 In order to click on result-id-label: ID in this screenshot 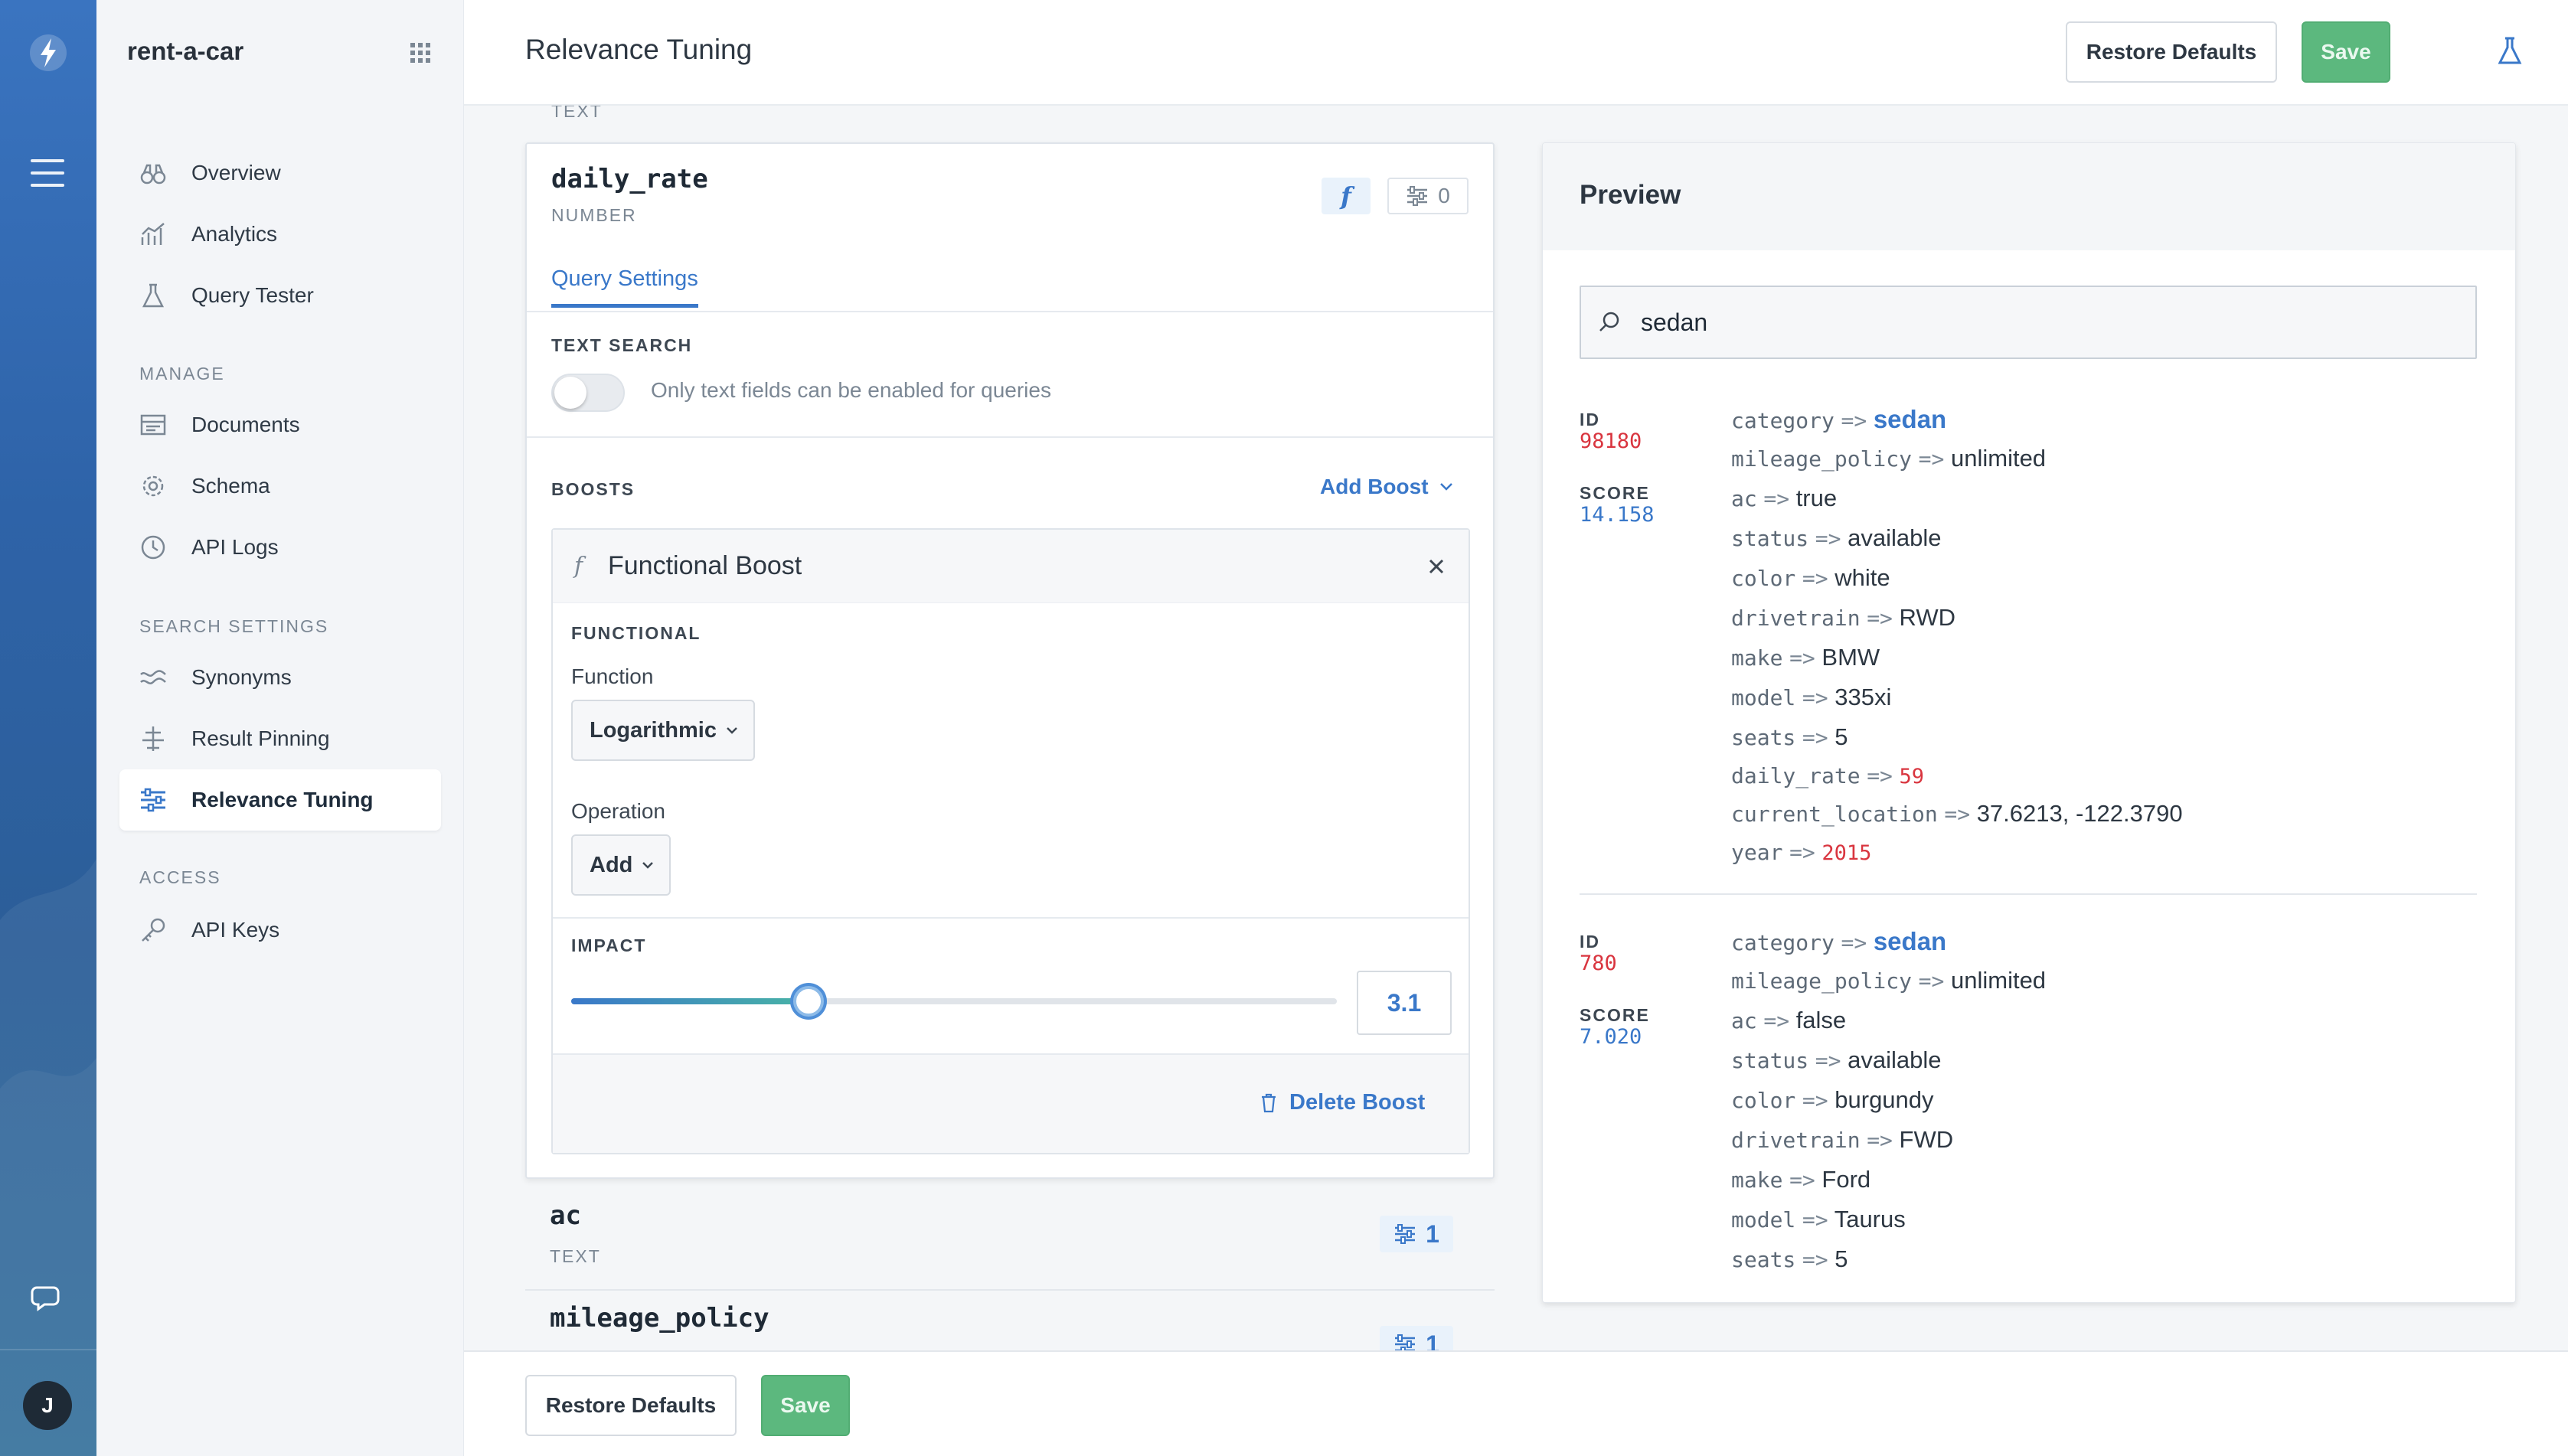, I will do `click(1590, 419)`.